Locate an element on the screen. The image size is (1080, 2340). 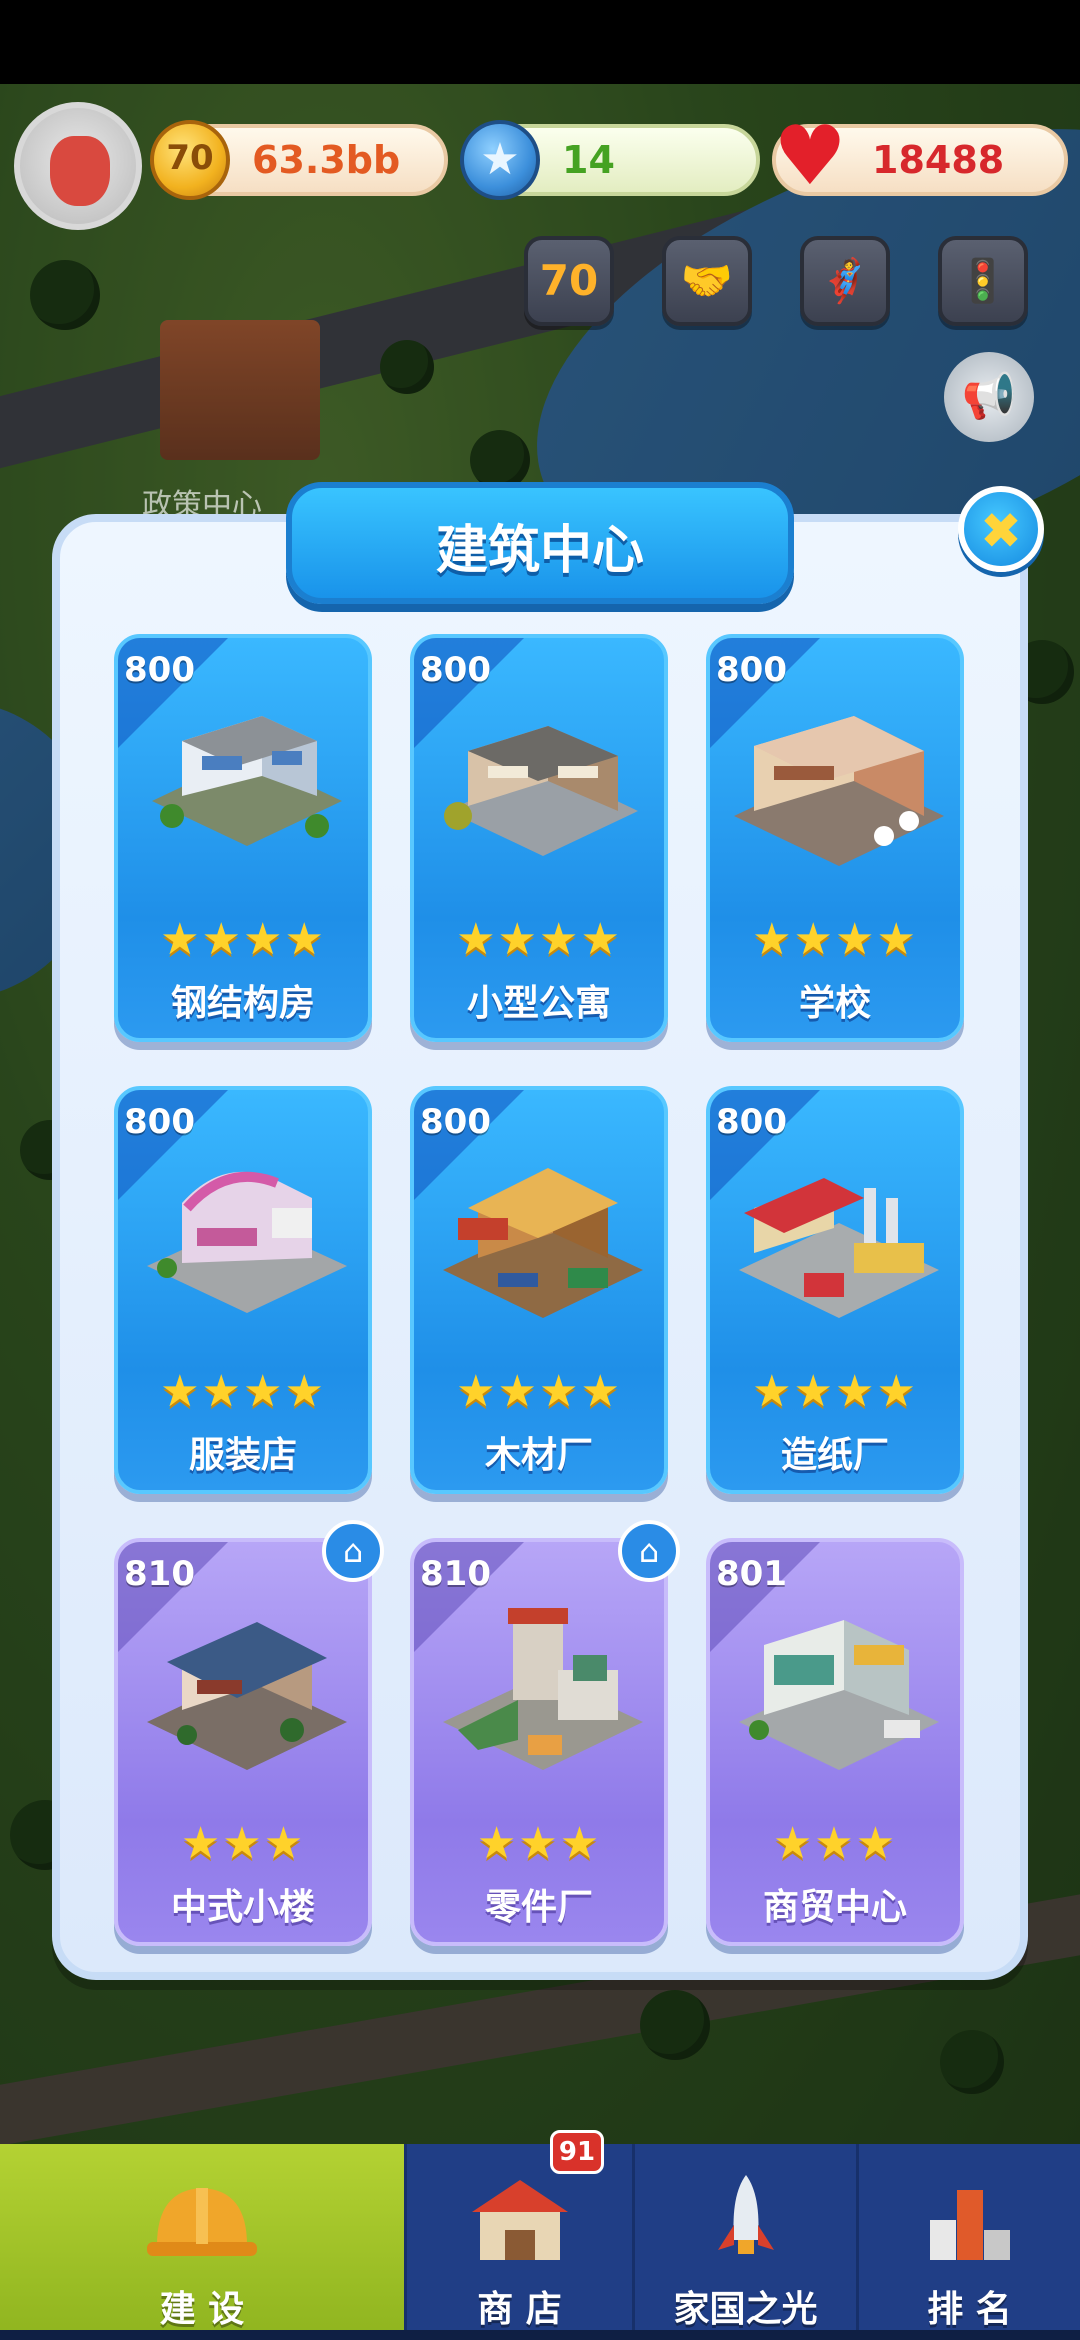
handshake-icon: 🤝 is located at coordinates (707, 280).